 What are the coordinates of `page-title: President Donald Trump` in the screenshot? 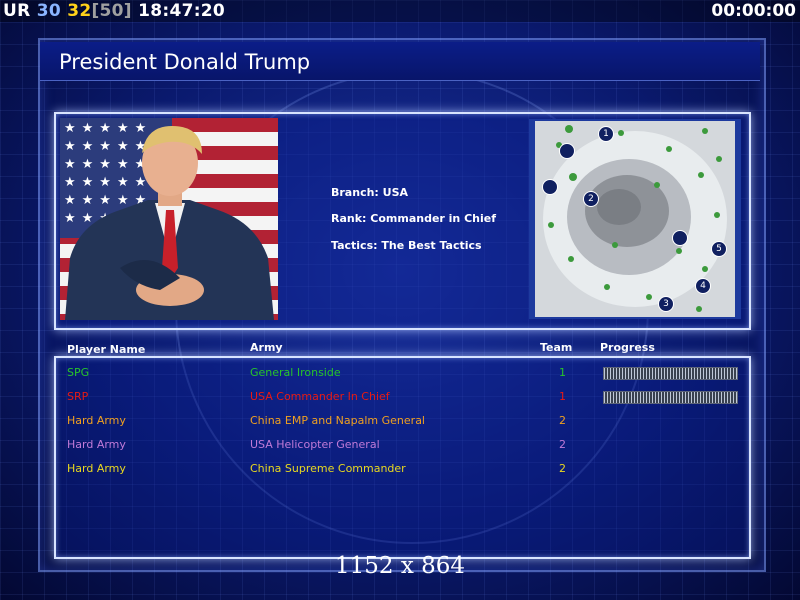 It's located at (185, 62).